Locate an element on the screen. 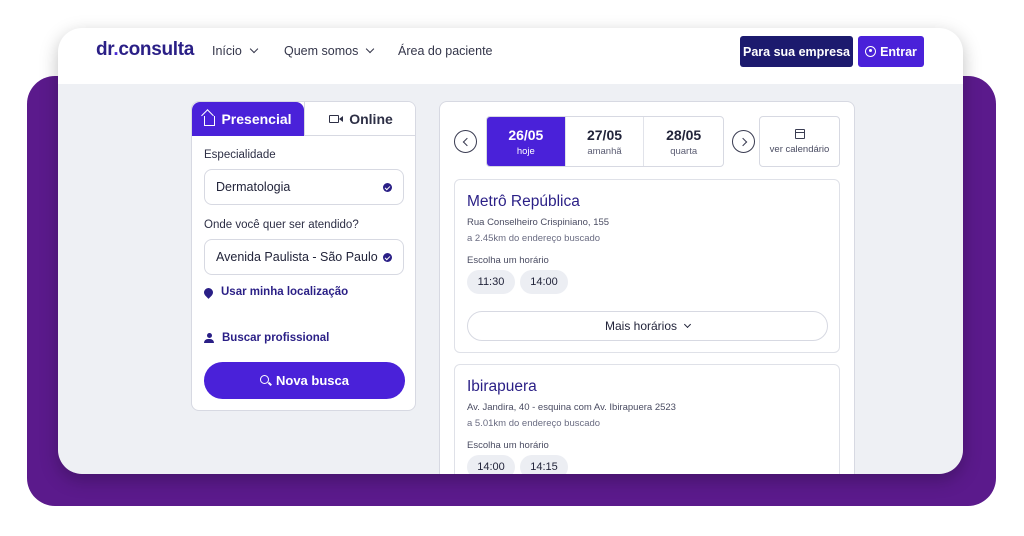 The width and height of the screenshot is (1024, 536). person-icon is located at coordinates (209, 338).